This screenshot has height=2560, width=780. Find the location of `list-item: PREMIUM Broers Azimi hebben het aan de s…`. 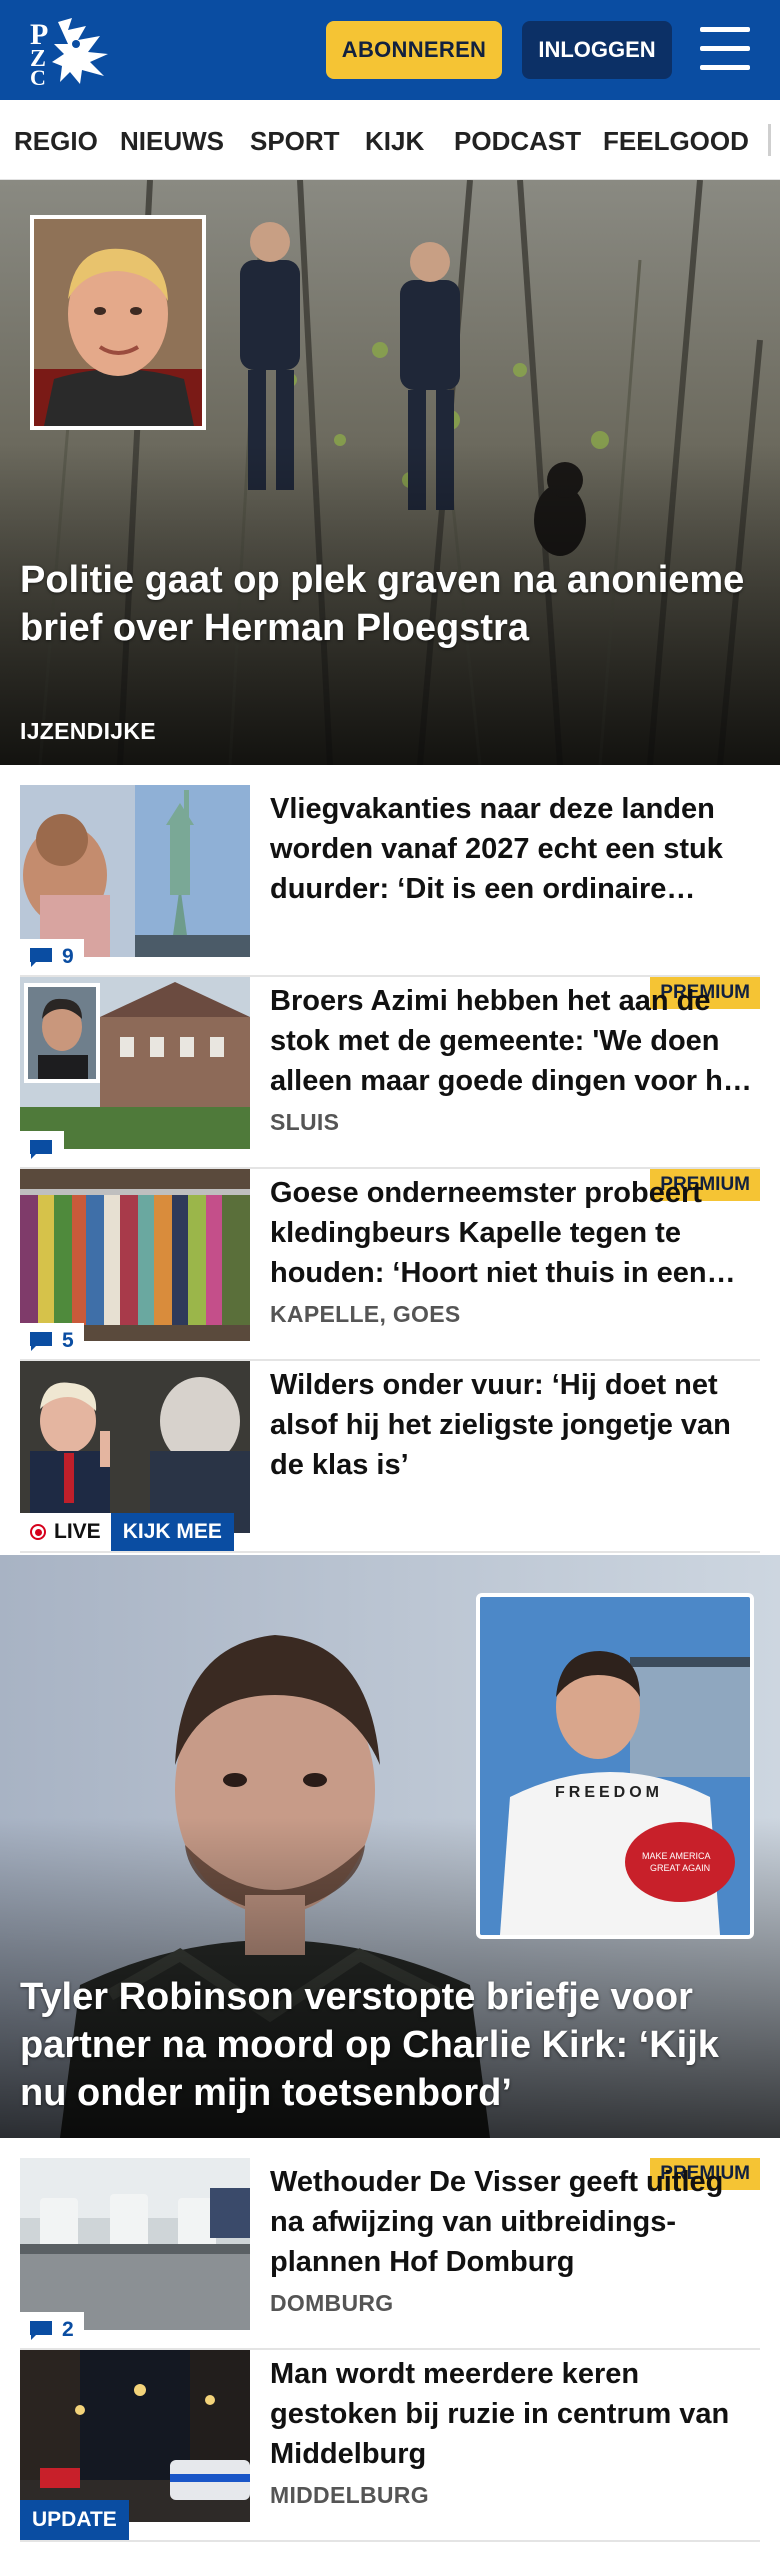

list-item: PREMIUM Broers Azimi hebben het aan de s… is located at coordinates (390, 1073).